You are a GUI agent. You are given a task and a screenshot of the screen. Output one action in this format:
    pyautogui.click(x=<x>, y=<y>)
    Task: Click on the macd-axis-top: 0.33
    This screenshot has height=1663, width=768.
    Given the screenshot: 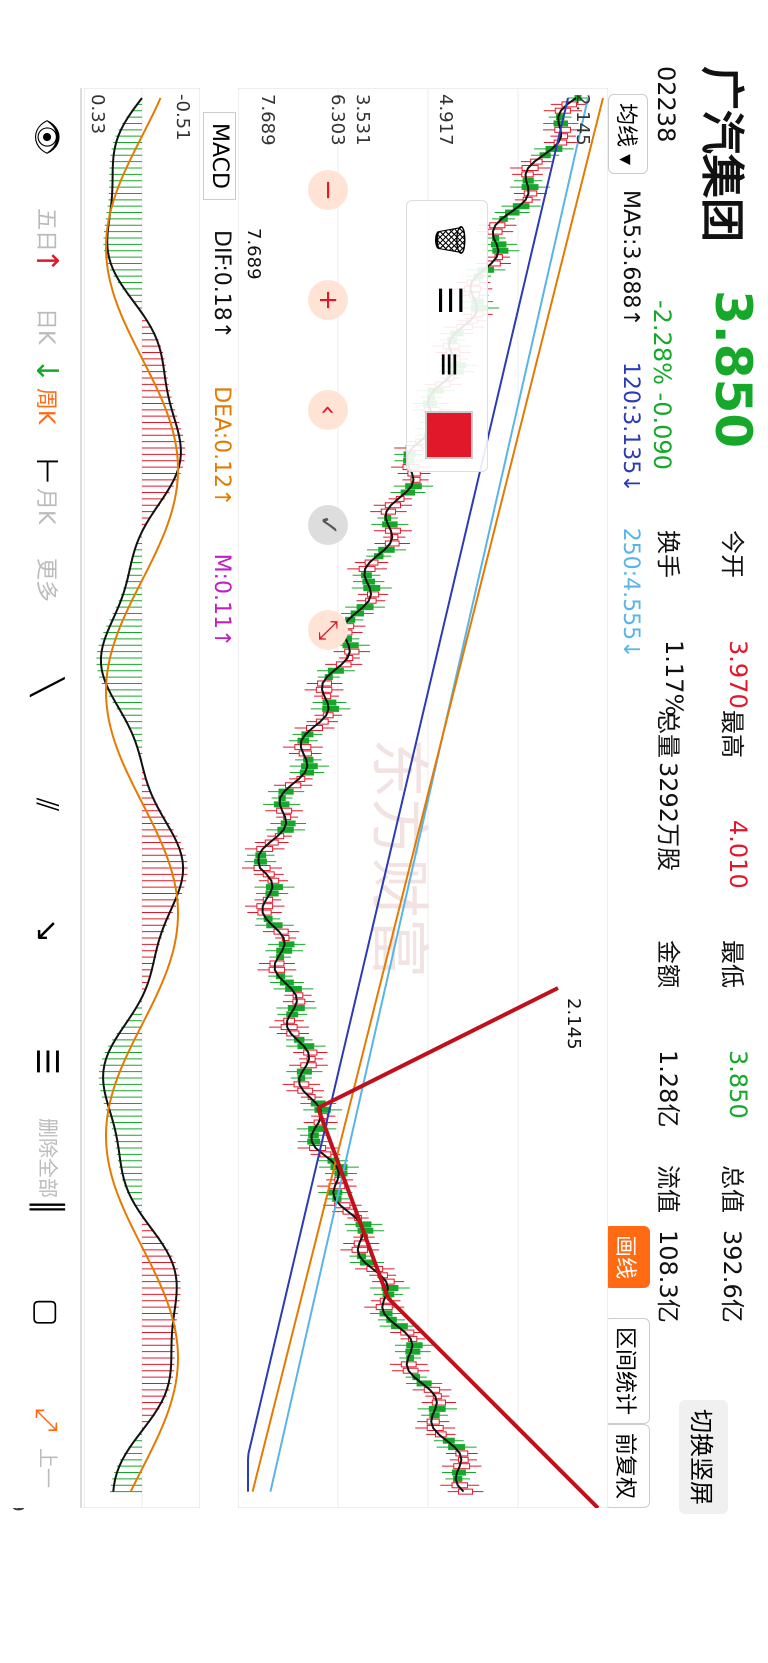 What is the action you would take?
    pyautogui.click(x=97, y=114)
    